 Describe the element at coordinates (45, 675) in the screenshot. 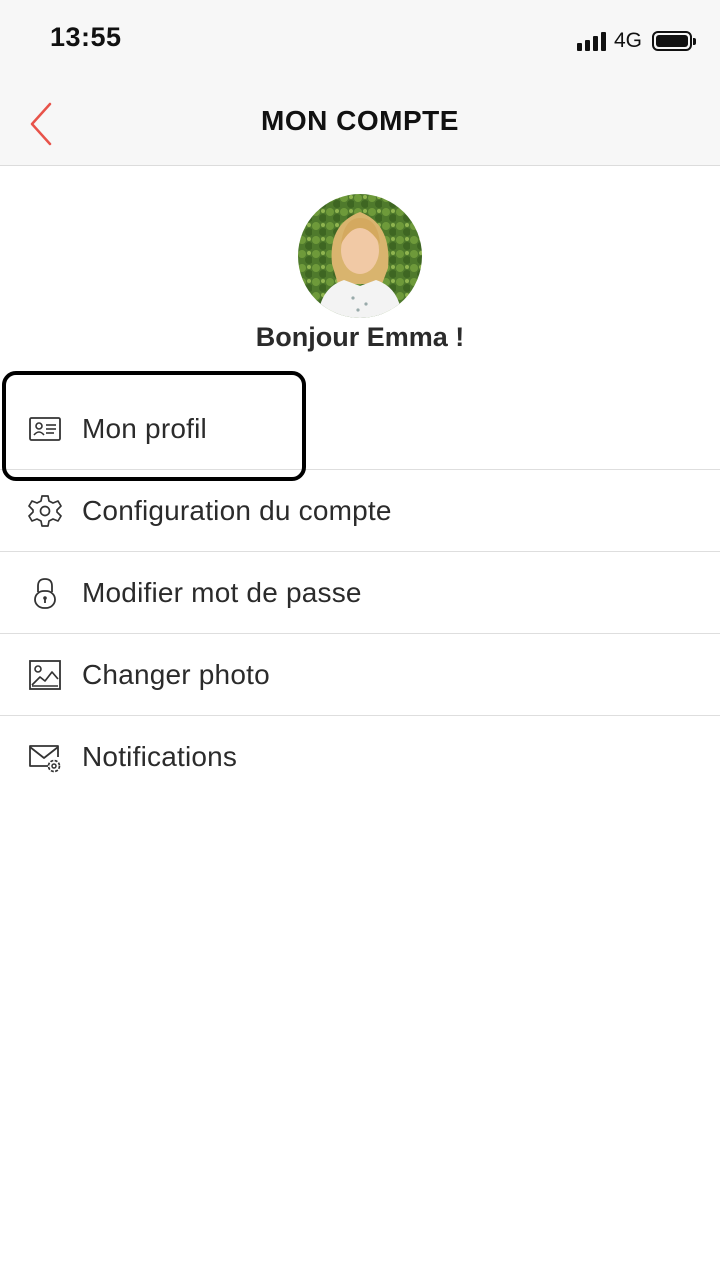

I see `image-icon` at that location.